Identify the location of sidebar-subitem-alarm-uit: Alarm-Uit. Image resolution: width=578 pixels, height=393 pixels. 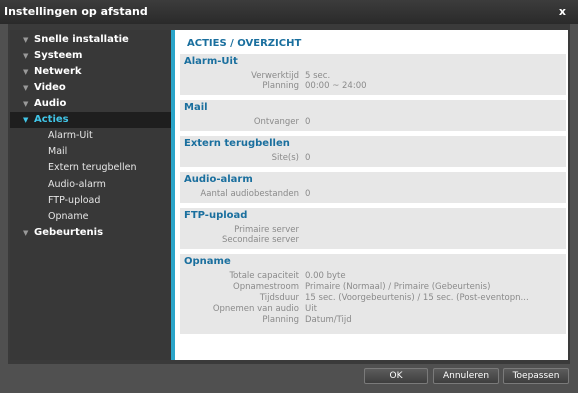
(90, 136).